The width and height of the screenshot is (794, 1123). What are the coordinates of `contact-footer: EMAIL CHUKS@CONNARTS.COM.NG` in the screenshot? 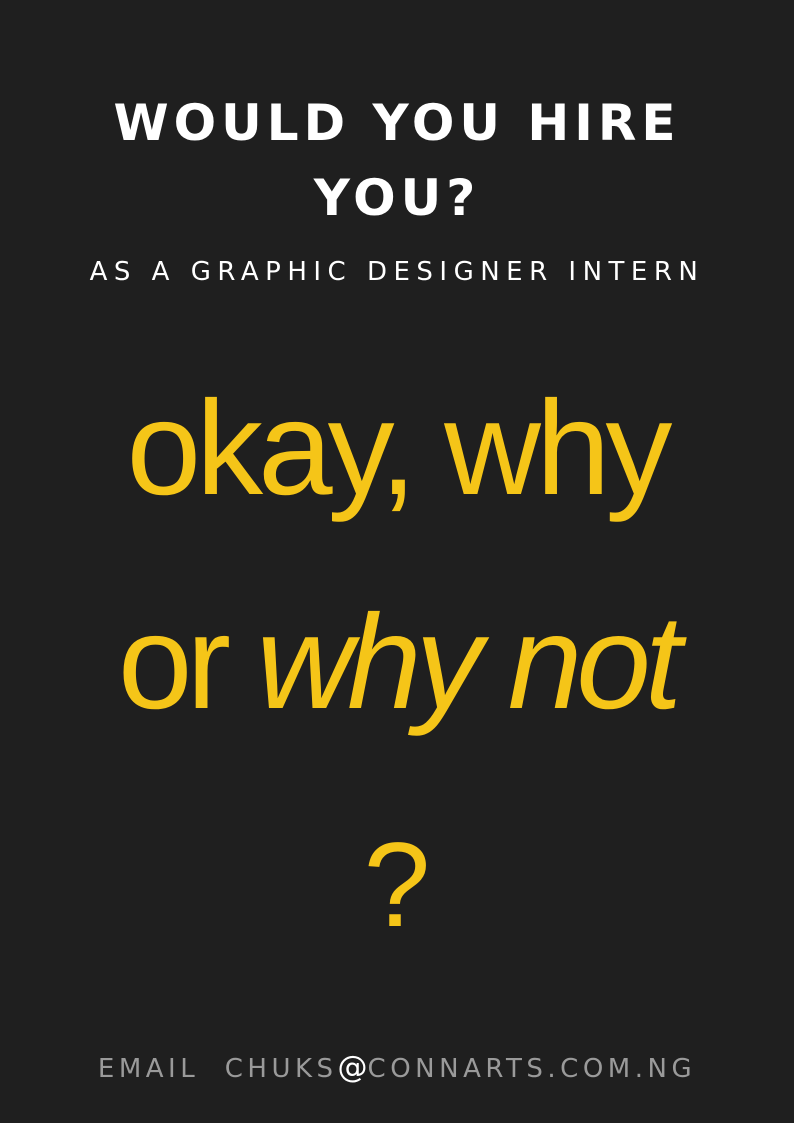 It's located at (397, 1068).